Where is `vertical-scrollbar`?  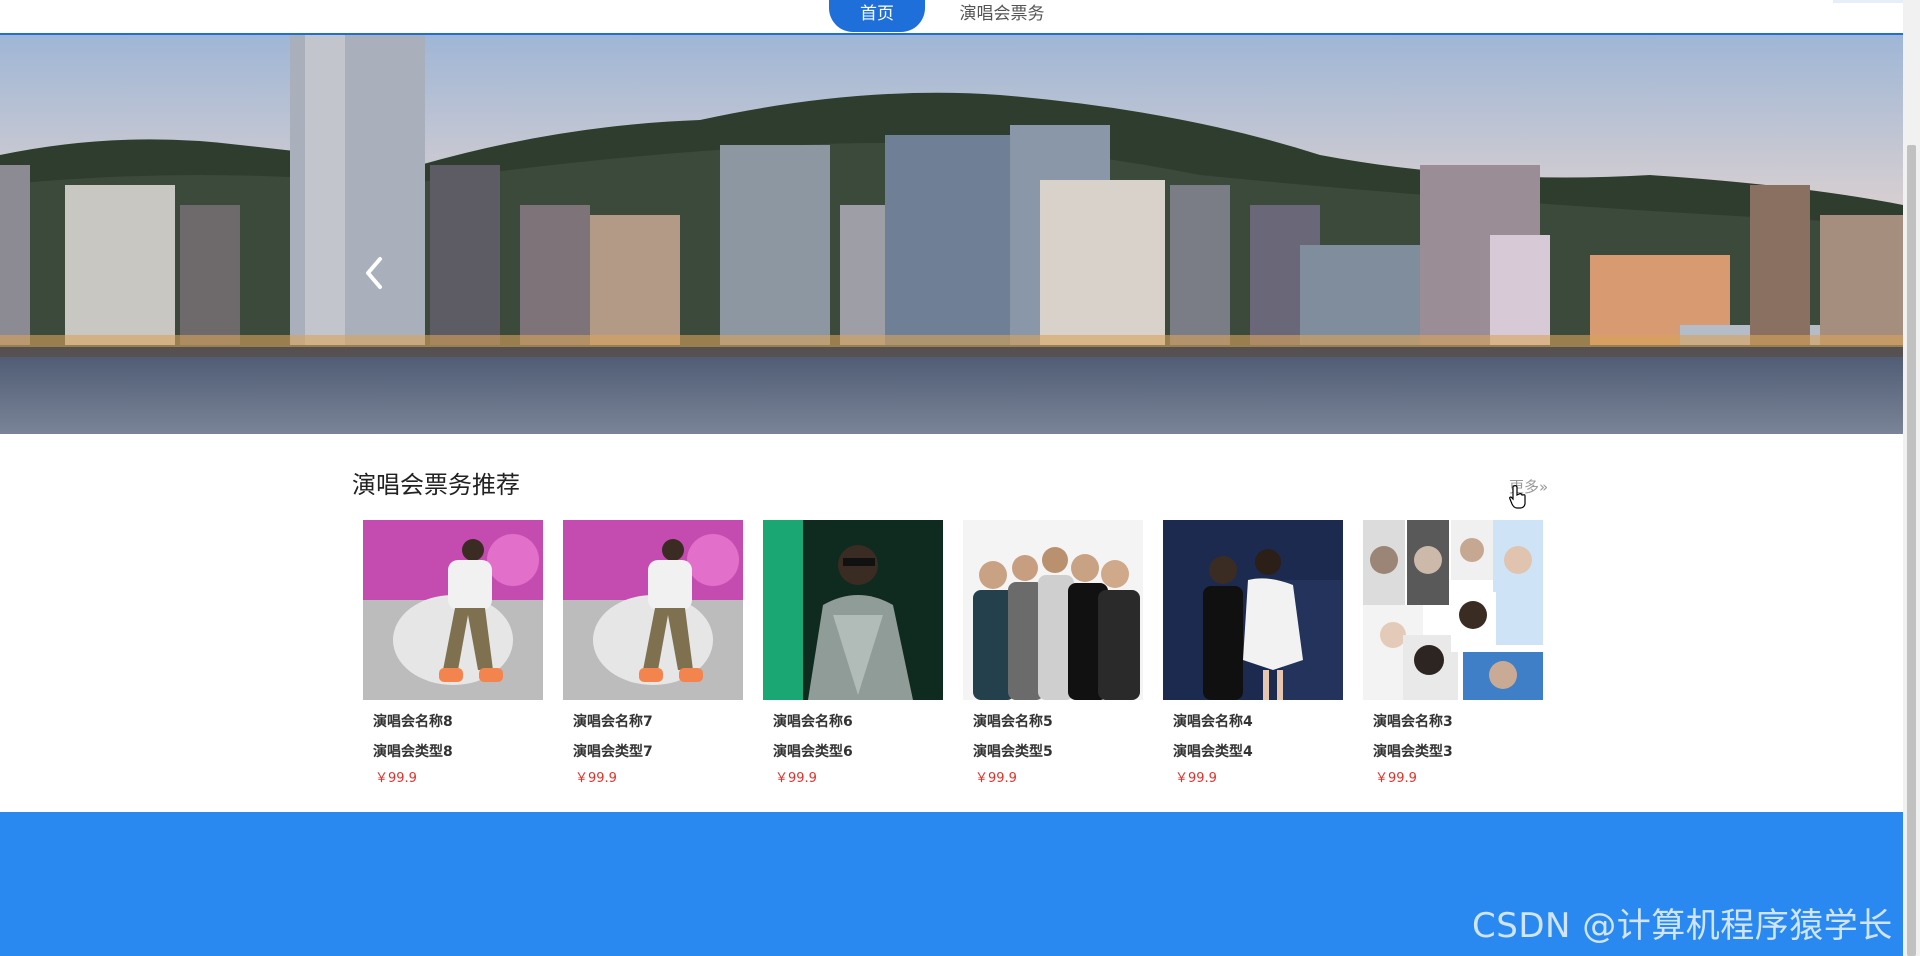 vertical-scrollbar is located at coordinates (1911, 478).